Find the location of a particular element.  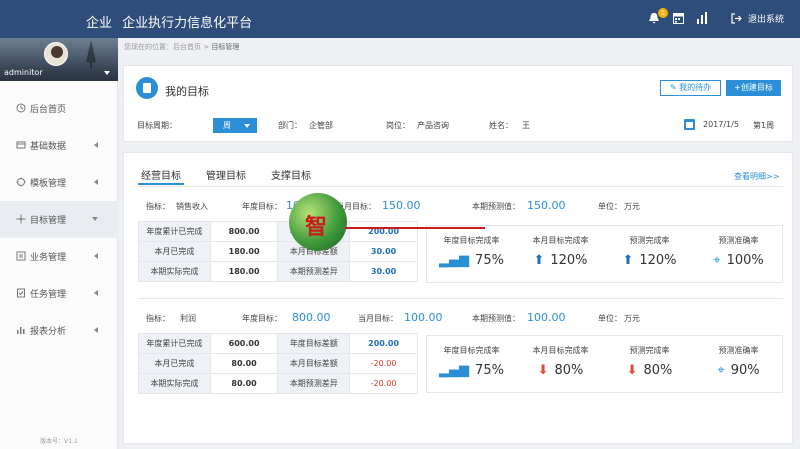

table-row: 年度累计已完成 600.00 年度目标差额 200.00 is located at coordinates (278, 343).